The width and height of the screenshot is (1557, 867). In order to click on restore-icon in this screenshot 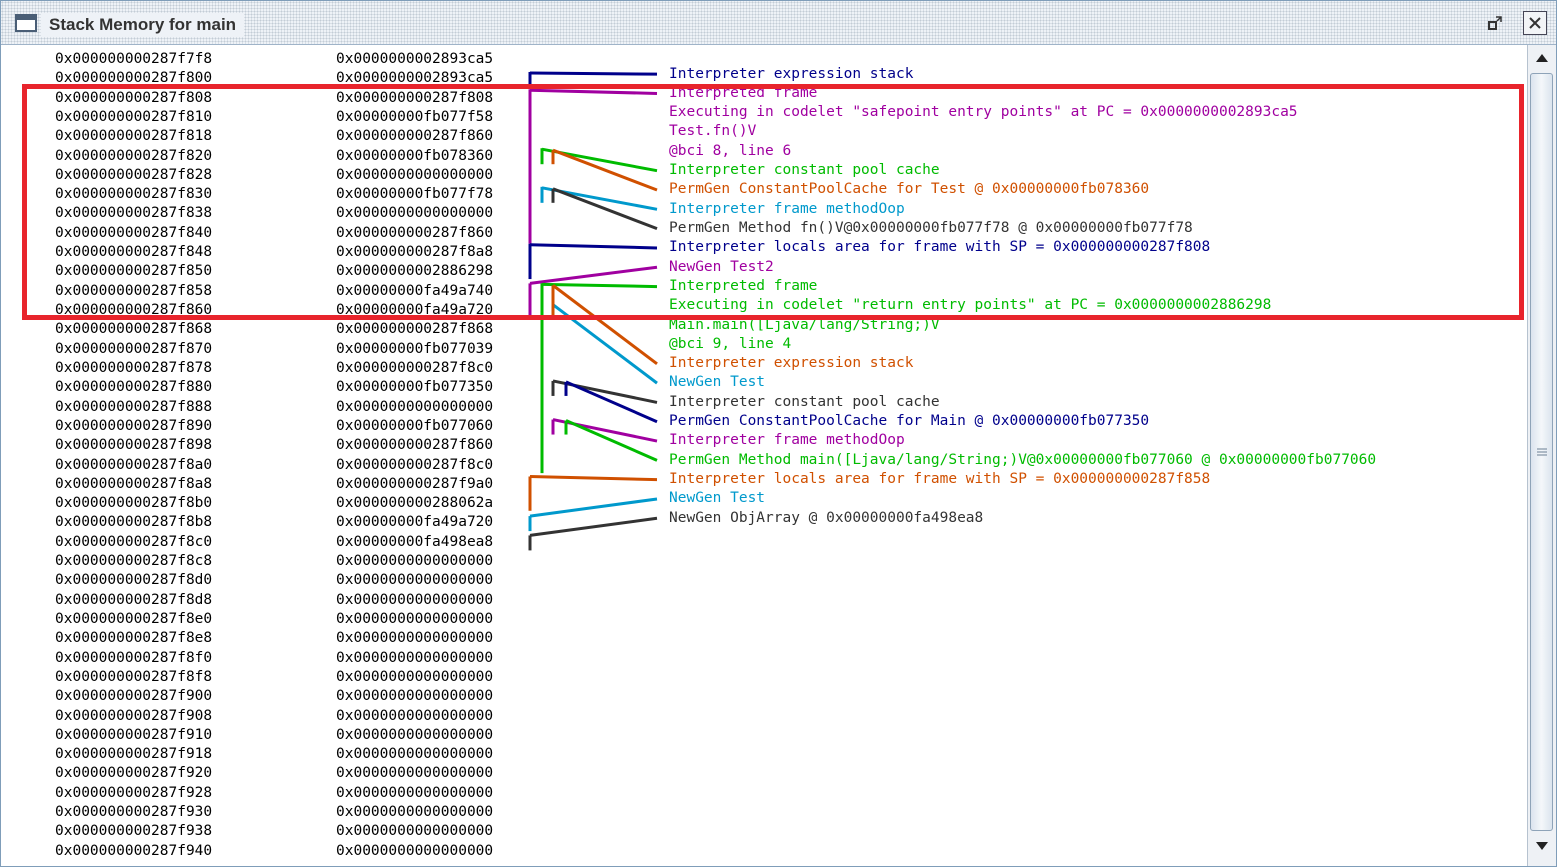, I will do `click(1495, 23)`.